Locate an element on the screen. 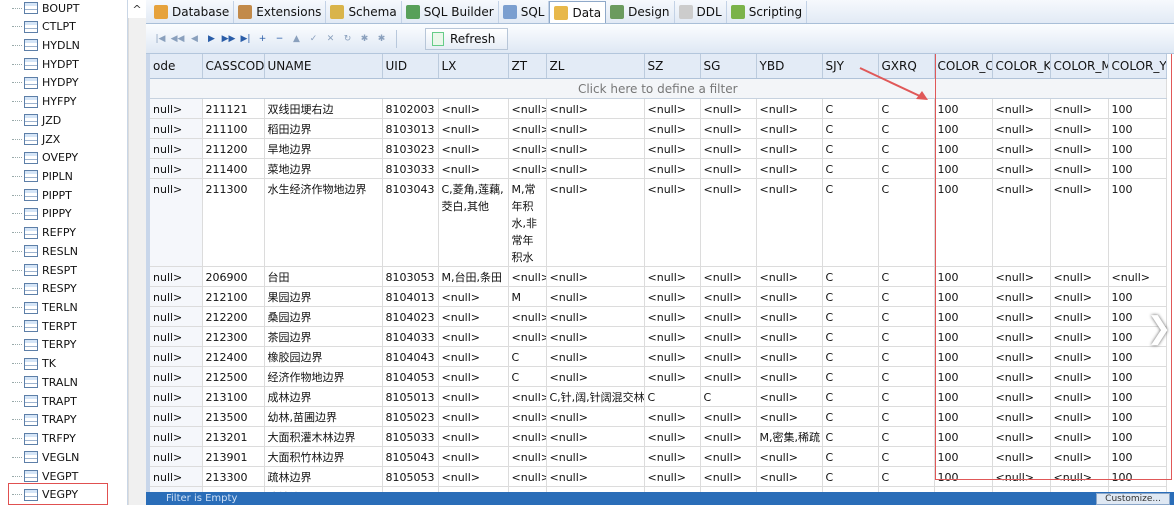  tab-sql: SQL is located at coordinates (524, 12).